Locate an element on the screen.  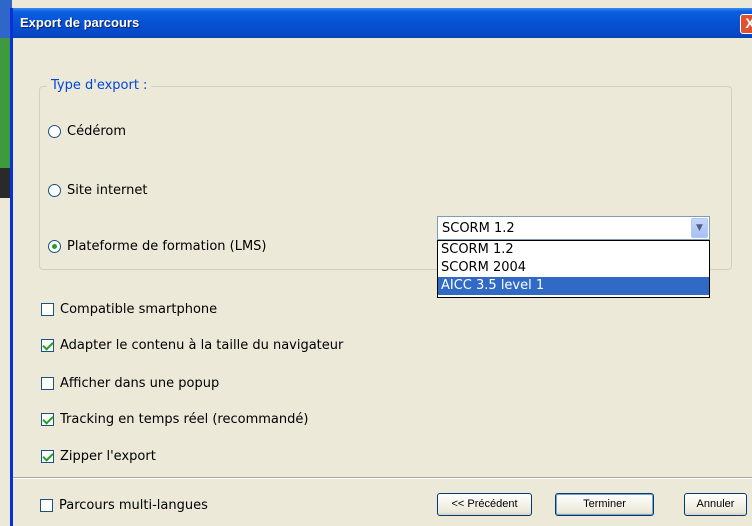
radio-site-internet: Site internet is located at coordinates (98, 190).